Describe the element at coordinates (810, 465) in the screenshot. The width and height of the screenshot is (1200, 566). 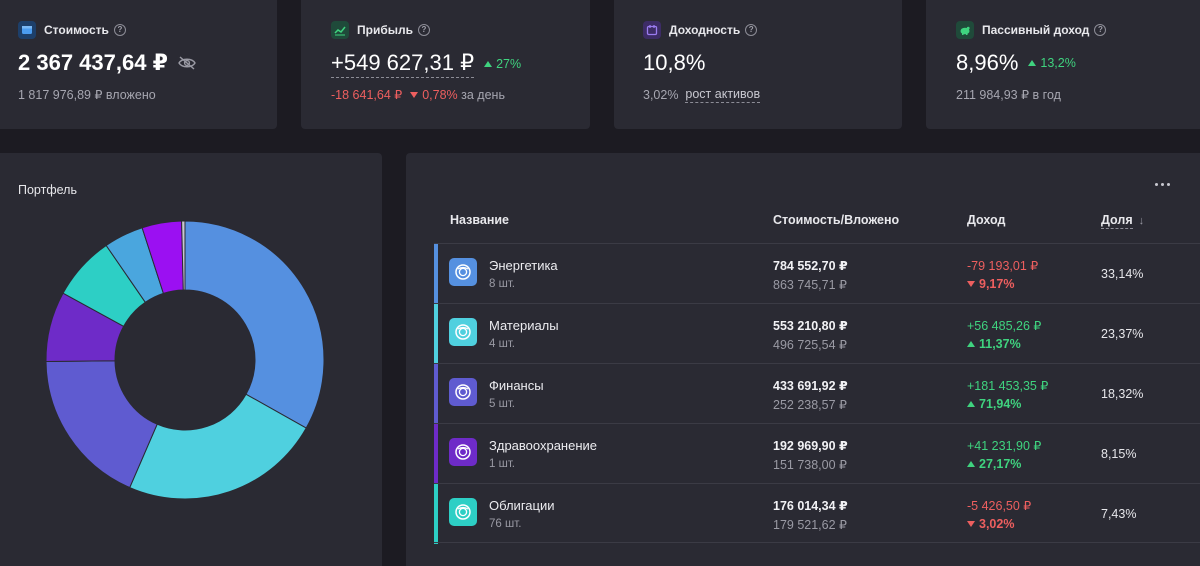
I see `sector-invested: 151 738,00 ₽` at that location.